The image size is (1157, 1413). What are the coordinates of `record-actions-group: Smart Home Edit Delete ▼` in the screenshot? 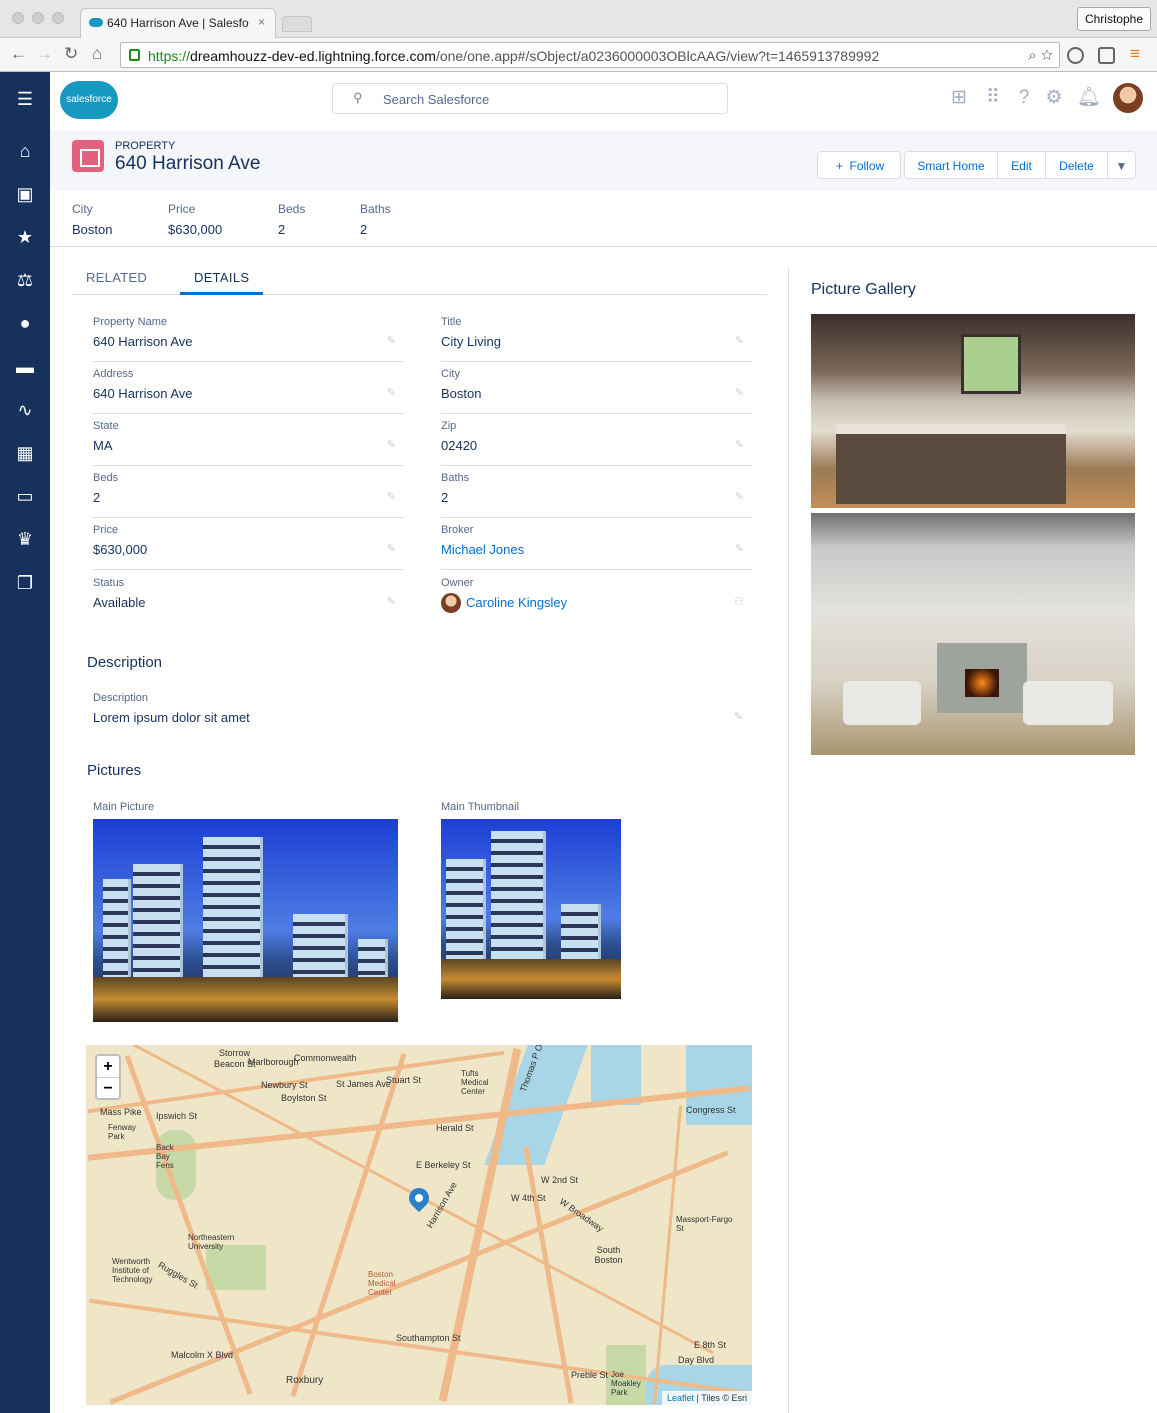 It's located at (1020, 165).